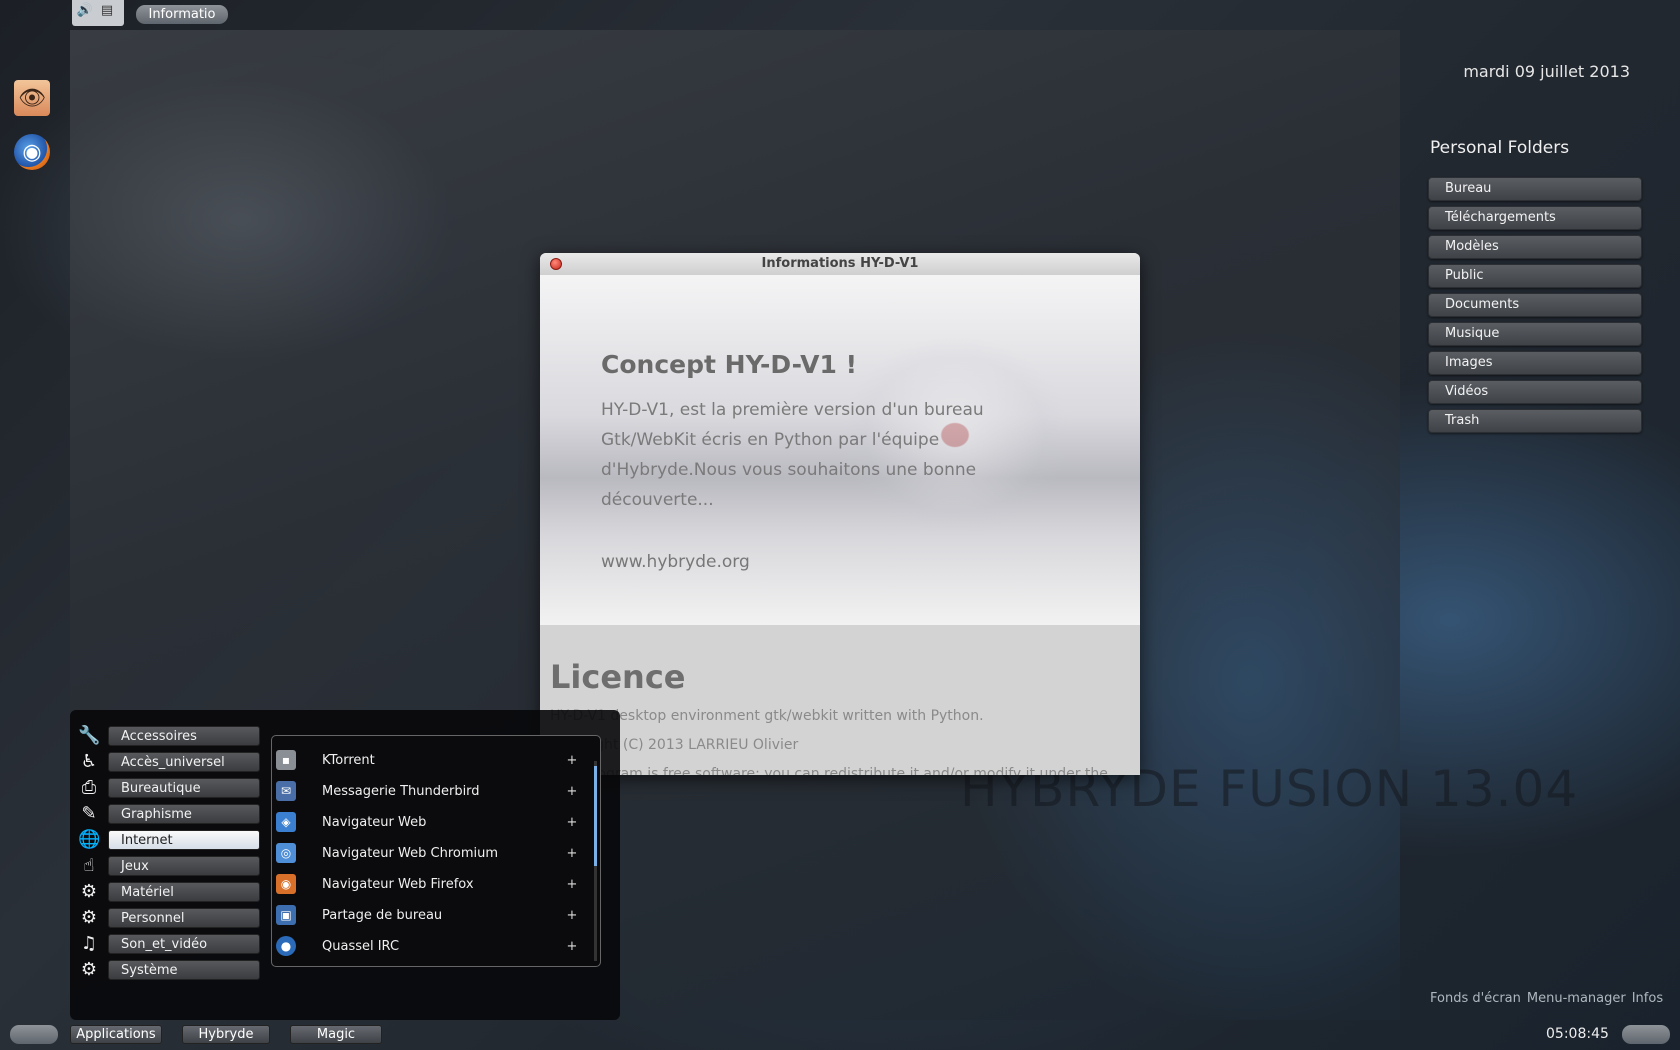 This screenshot has height=1050, width=1680. What do you see at coordinates (401, 791) in the screenshot?
I see `app-label: Messagerie Thunderbird` at bounding box center [401, 791].